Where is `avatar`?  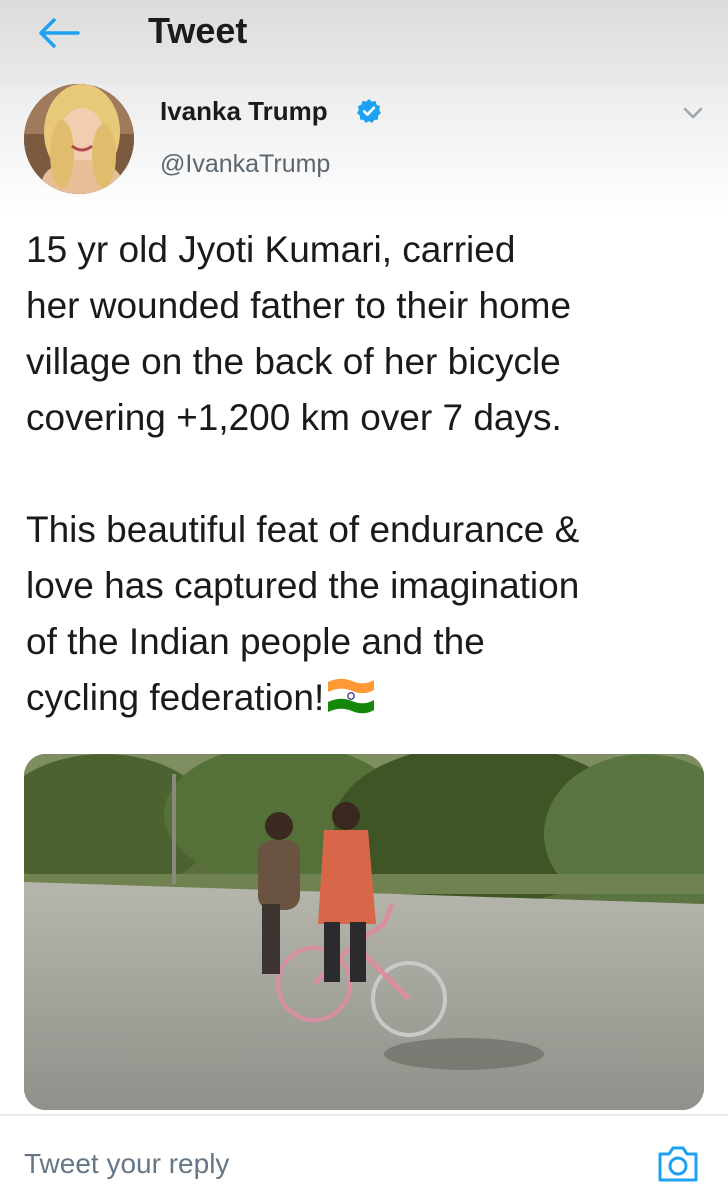 avatar is located at coordinates (79, 139).